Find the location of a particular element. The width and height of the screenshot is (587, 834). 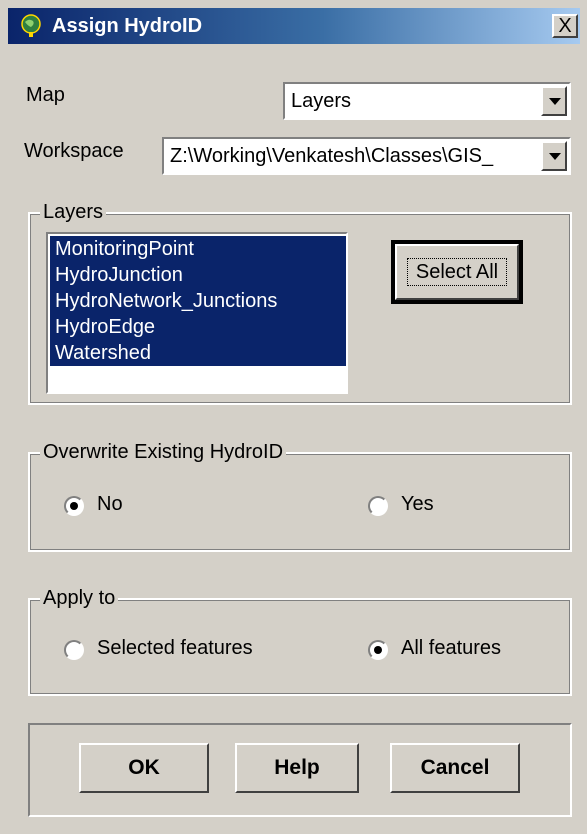

workspace-dropdown: Z:\Working\Venkatesh\Classes\GIS_ is located at coordinates (366, 156).